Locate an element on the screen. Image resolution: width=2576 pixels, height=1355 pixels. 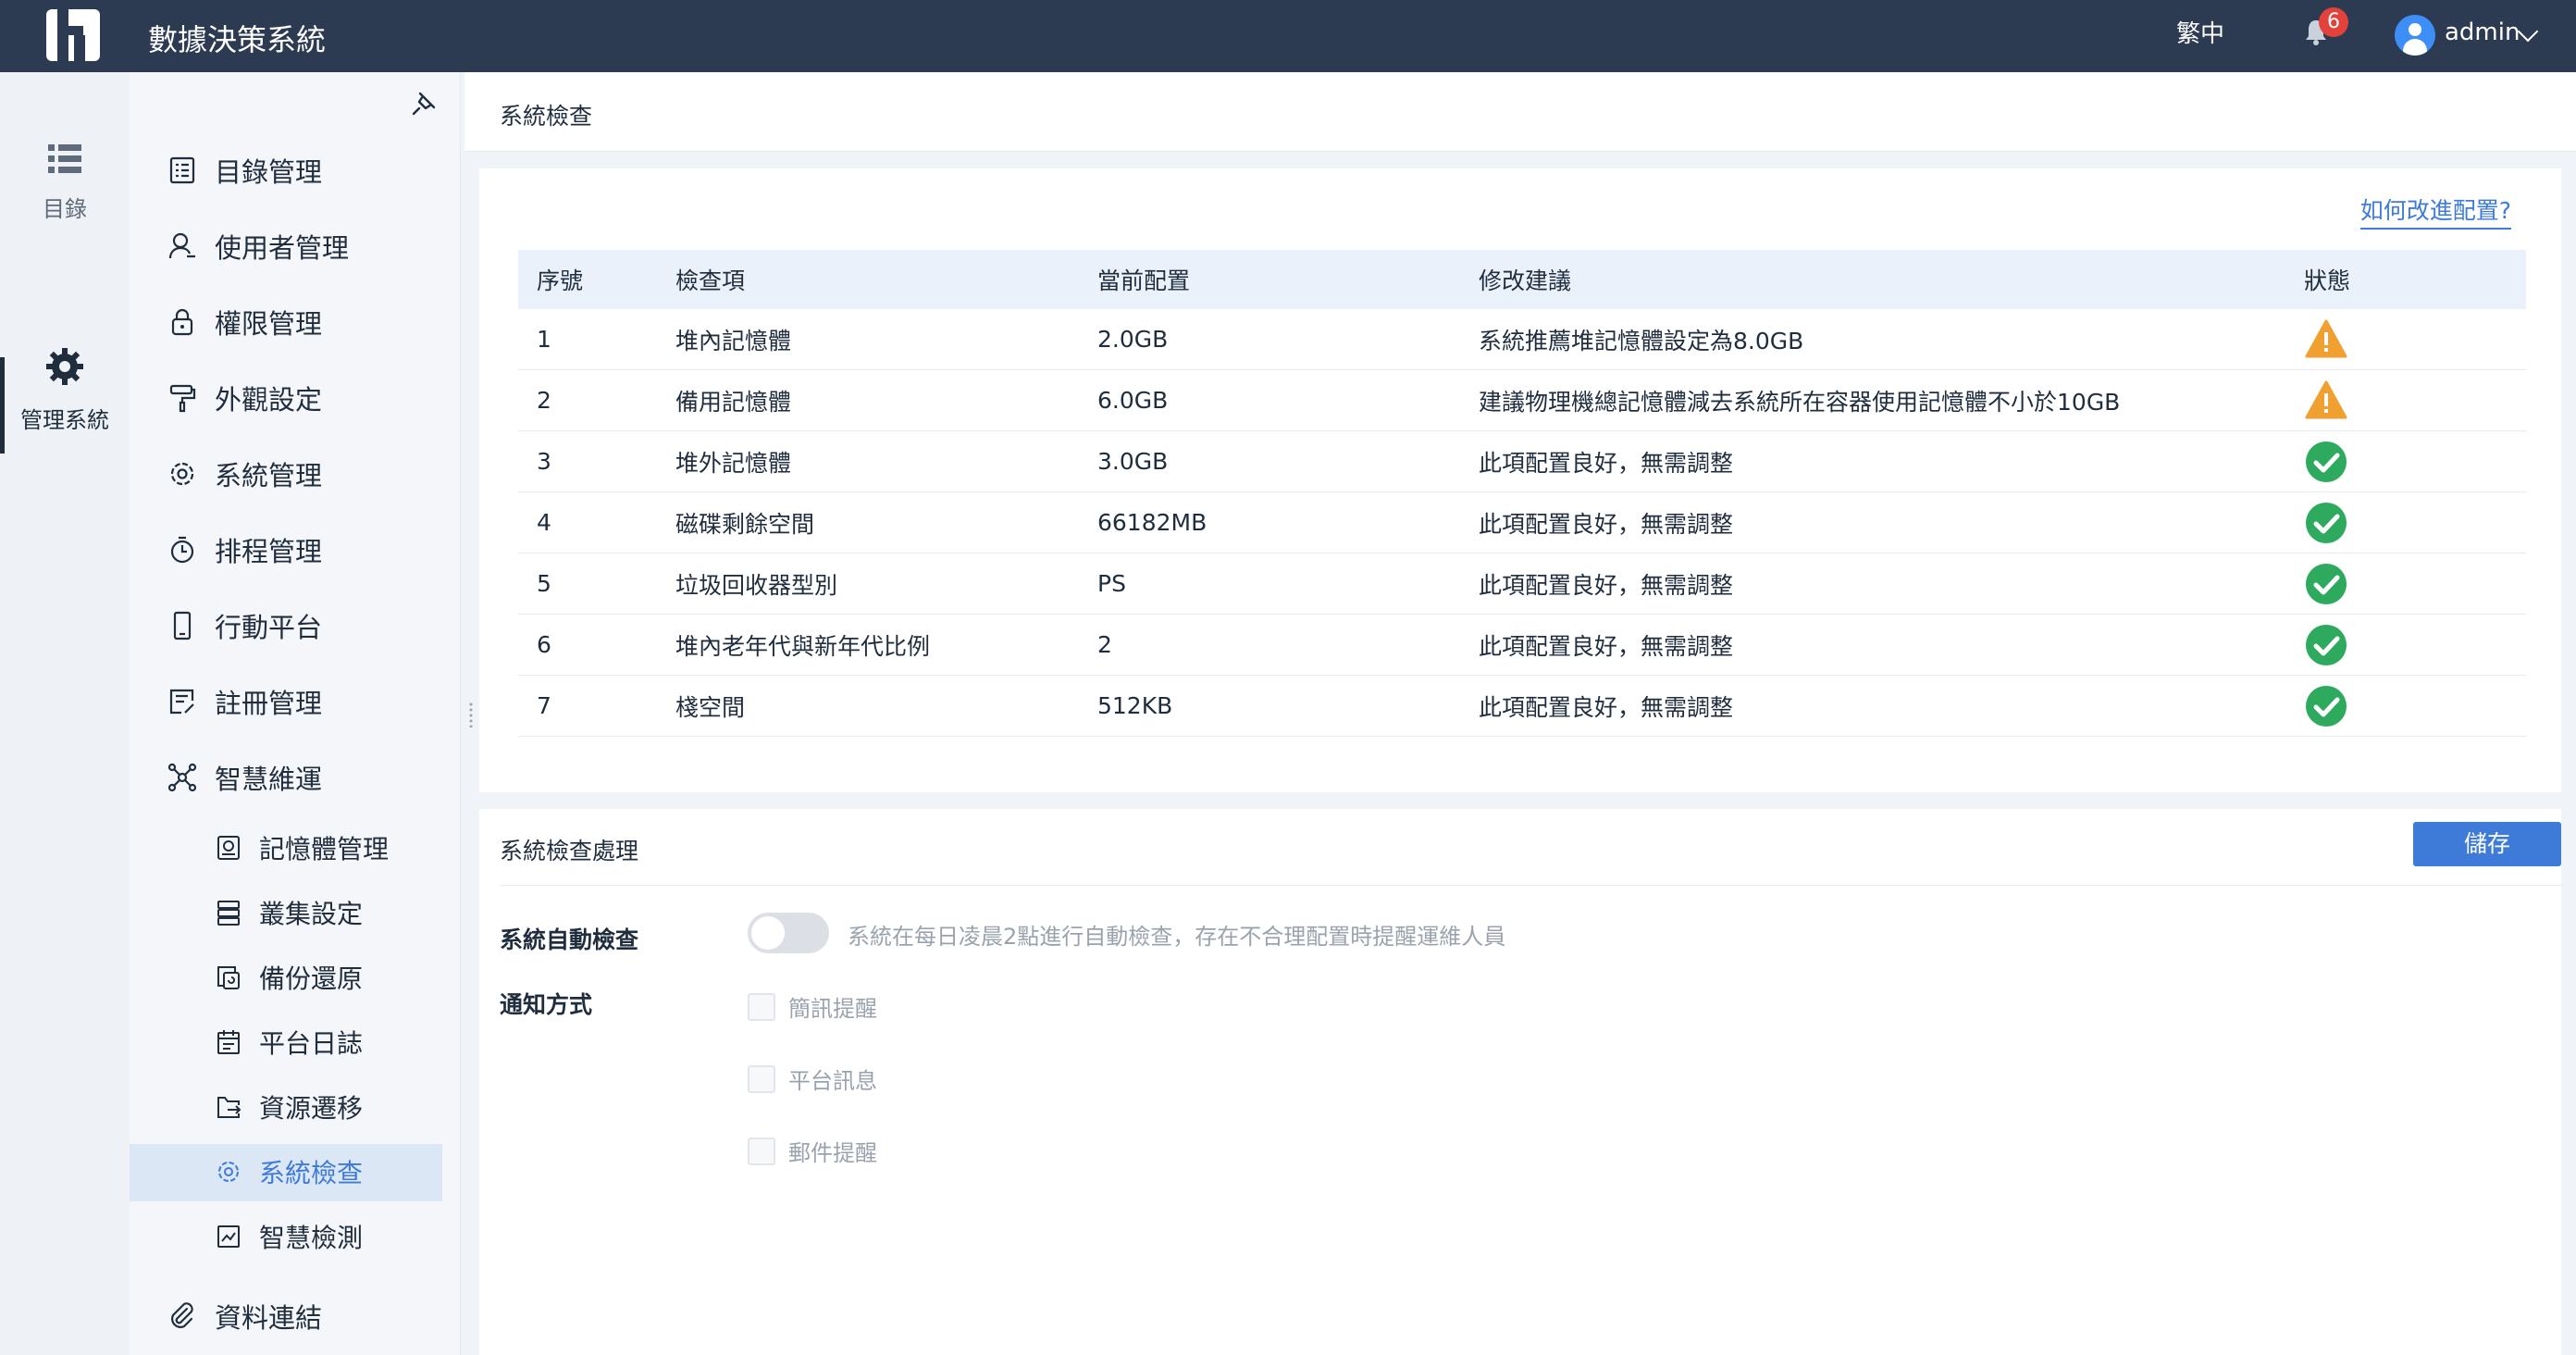
language-switch: 繁中 is located at coordinates (2200, 32).